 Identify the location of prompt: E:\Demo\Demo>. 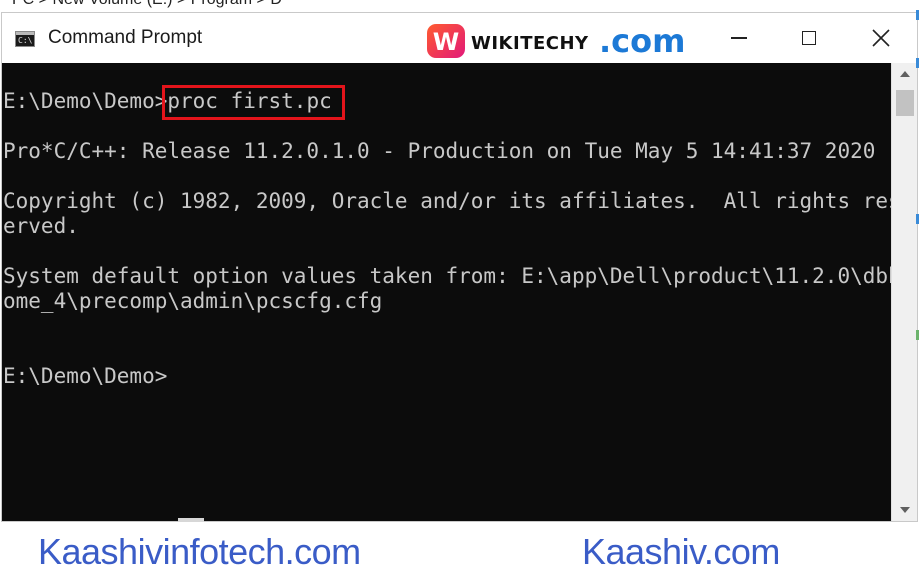
(85, 101).